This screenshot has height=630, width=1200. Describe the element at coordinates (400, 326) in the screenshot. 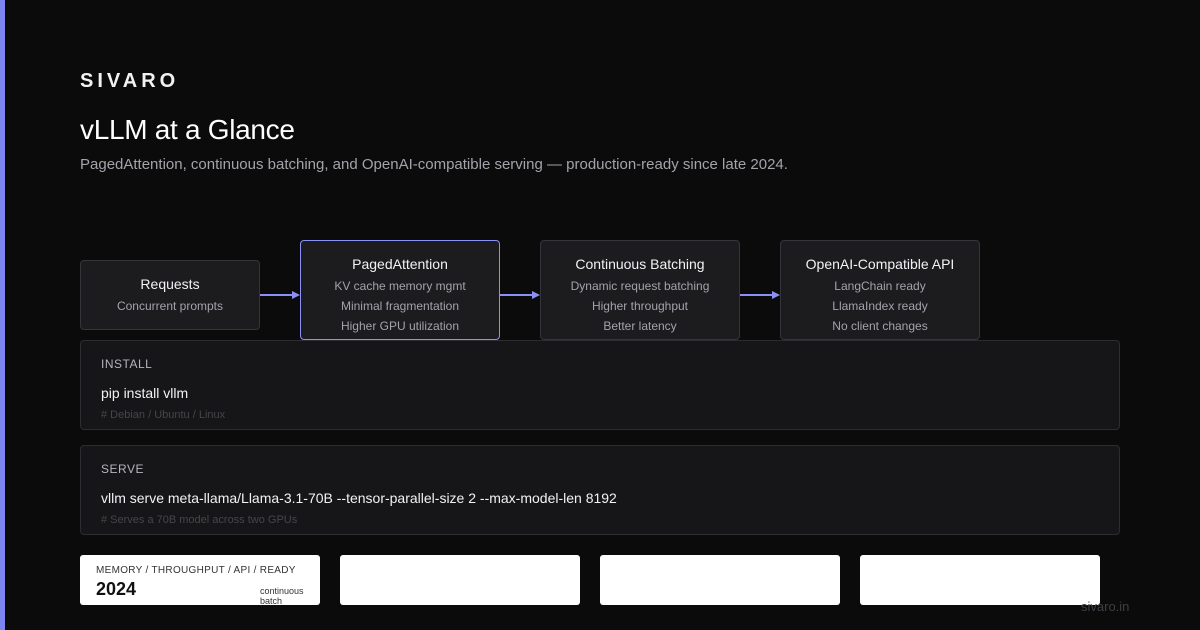

I see `flow-node-detail: Higher GPU utilization` at that location.